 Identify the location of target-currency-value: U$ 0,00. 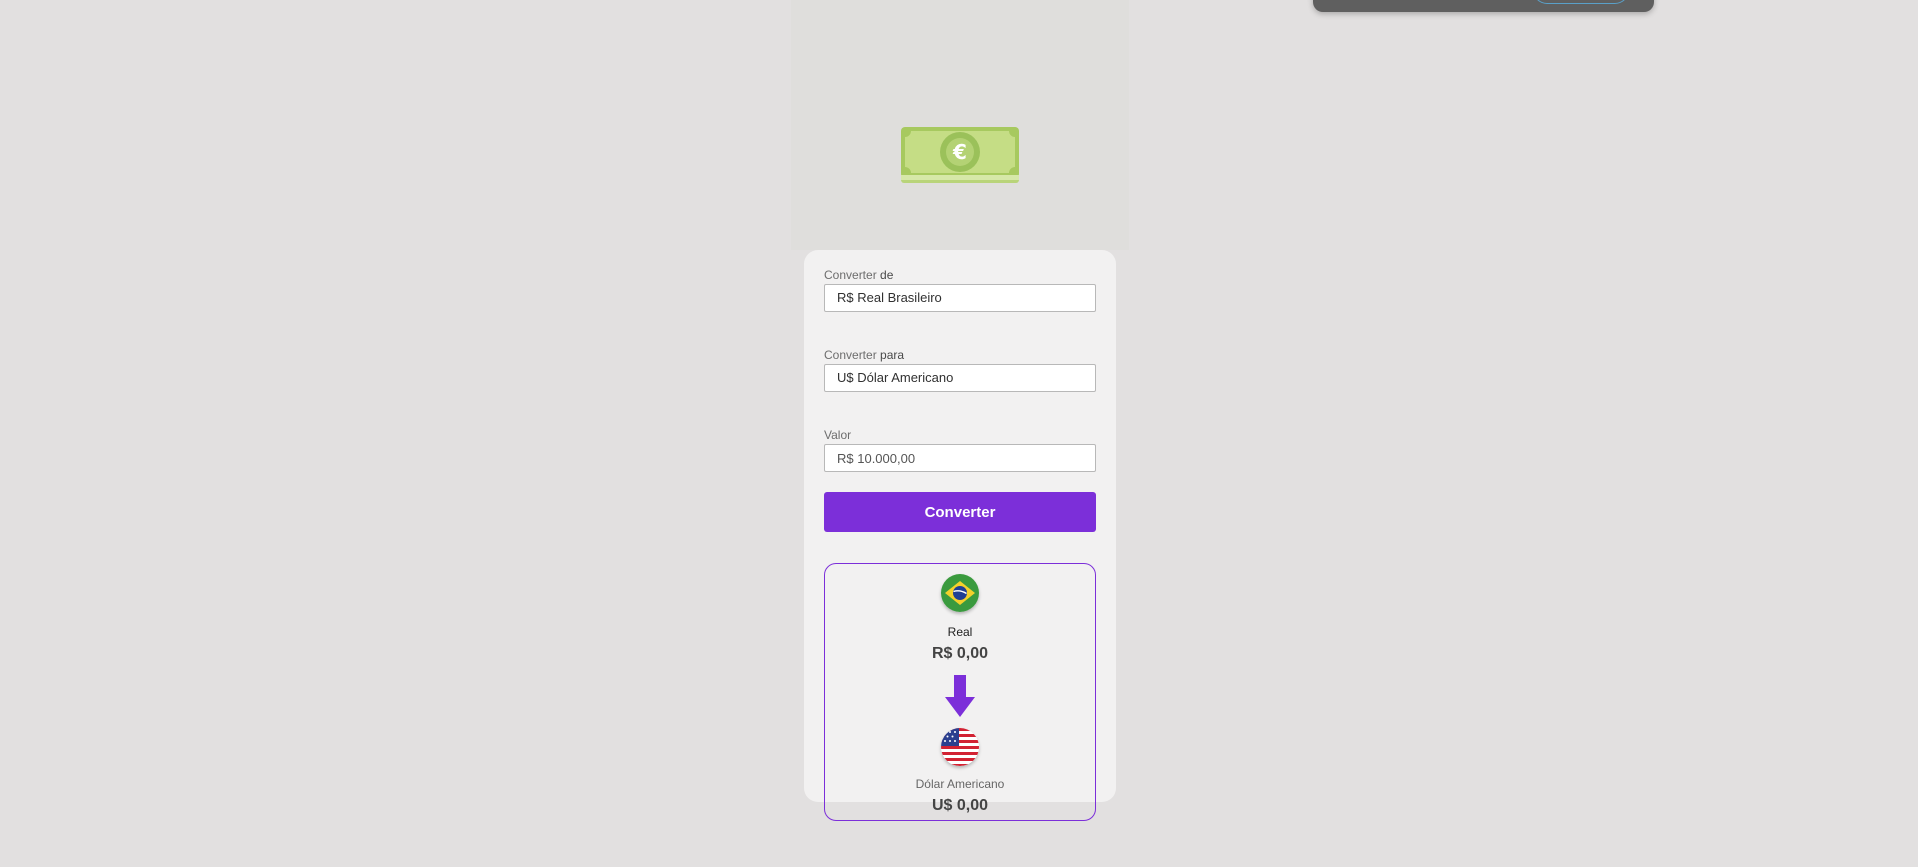
(960, 805).